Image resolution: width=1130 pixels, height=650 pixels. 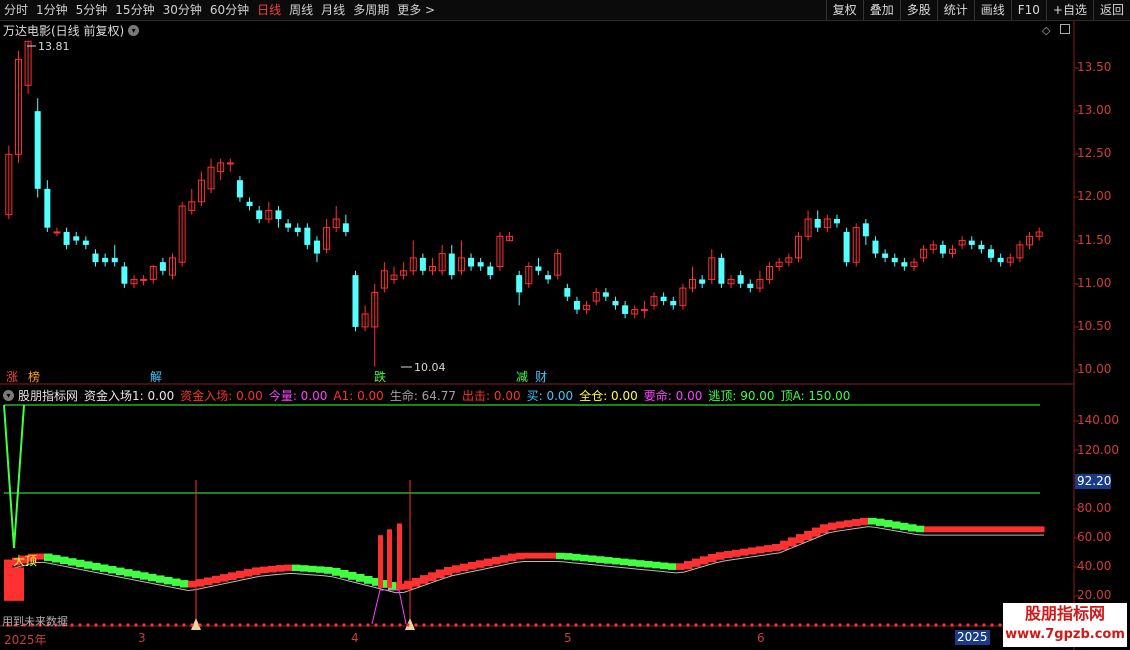 What do you see at coordinates (129, 396) in the screenshot?
I see `indicator-field: 资金入场1: 0.00` at bounding box center [129, 396].